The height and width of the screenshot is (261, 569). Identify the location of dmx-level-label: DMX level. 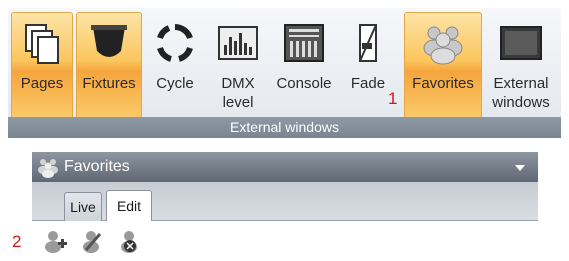
(238, 93).